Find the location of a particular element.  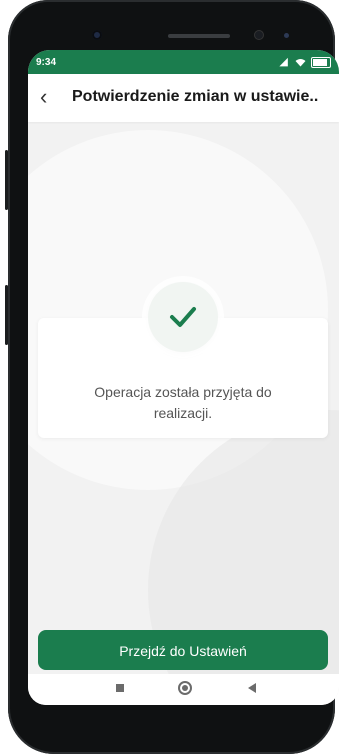

app-header: ‹ Potwierdzenie zmian w ustawie.. is located at coordinates (183, 98).